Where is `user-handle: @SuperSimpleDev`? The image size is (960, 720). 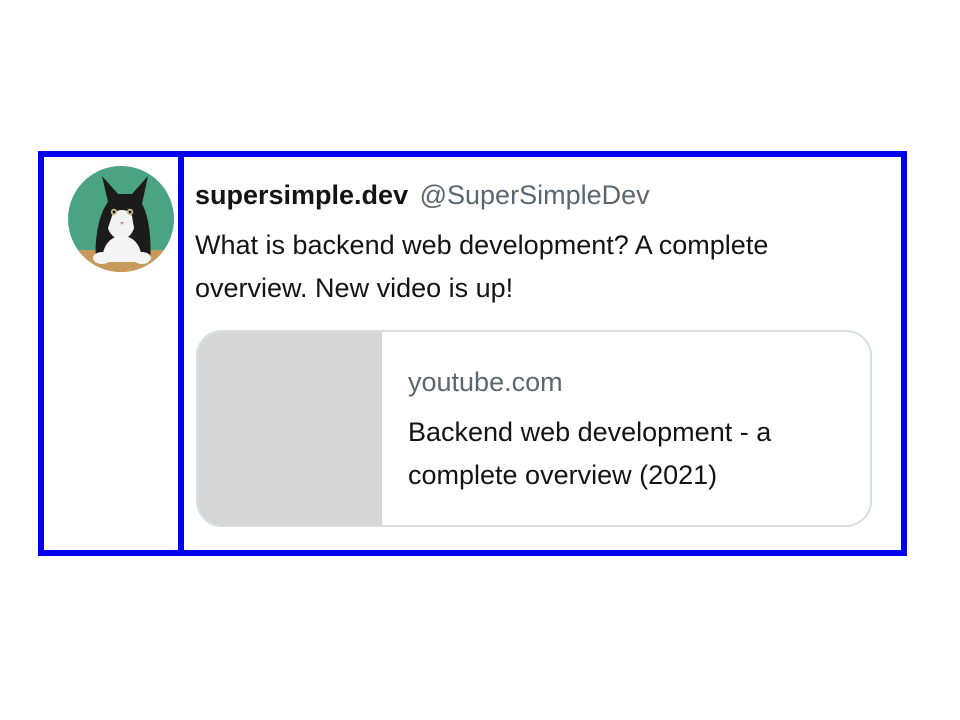 user-handle: @SuperSimpleDev is located at coordinates (535, 195).